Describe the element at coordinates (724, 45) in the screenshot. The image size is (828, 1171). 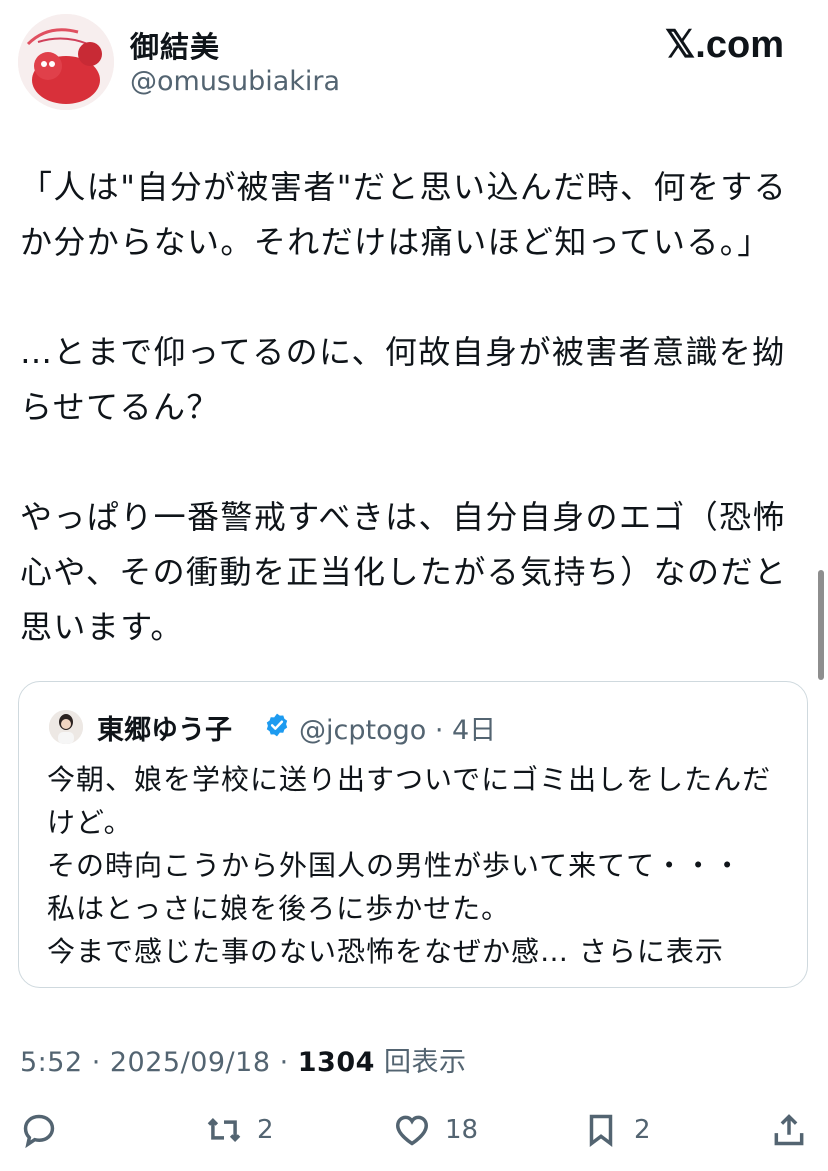
I see `x-logo: 𝕏.com` at that location.